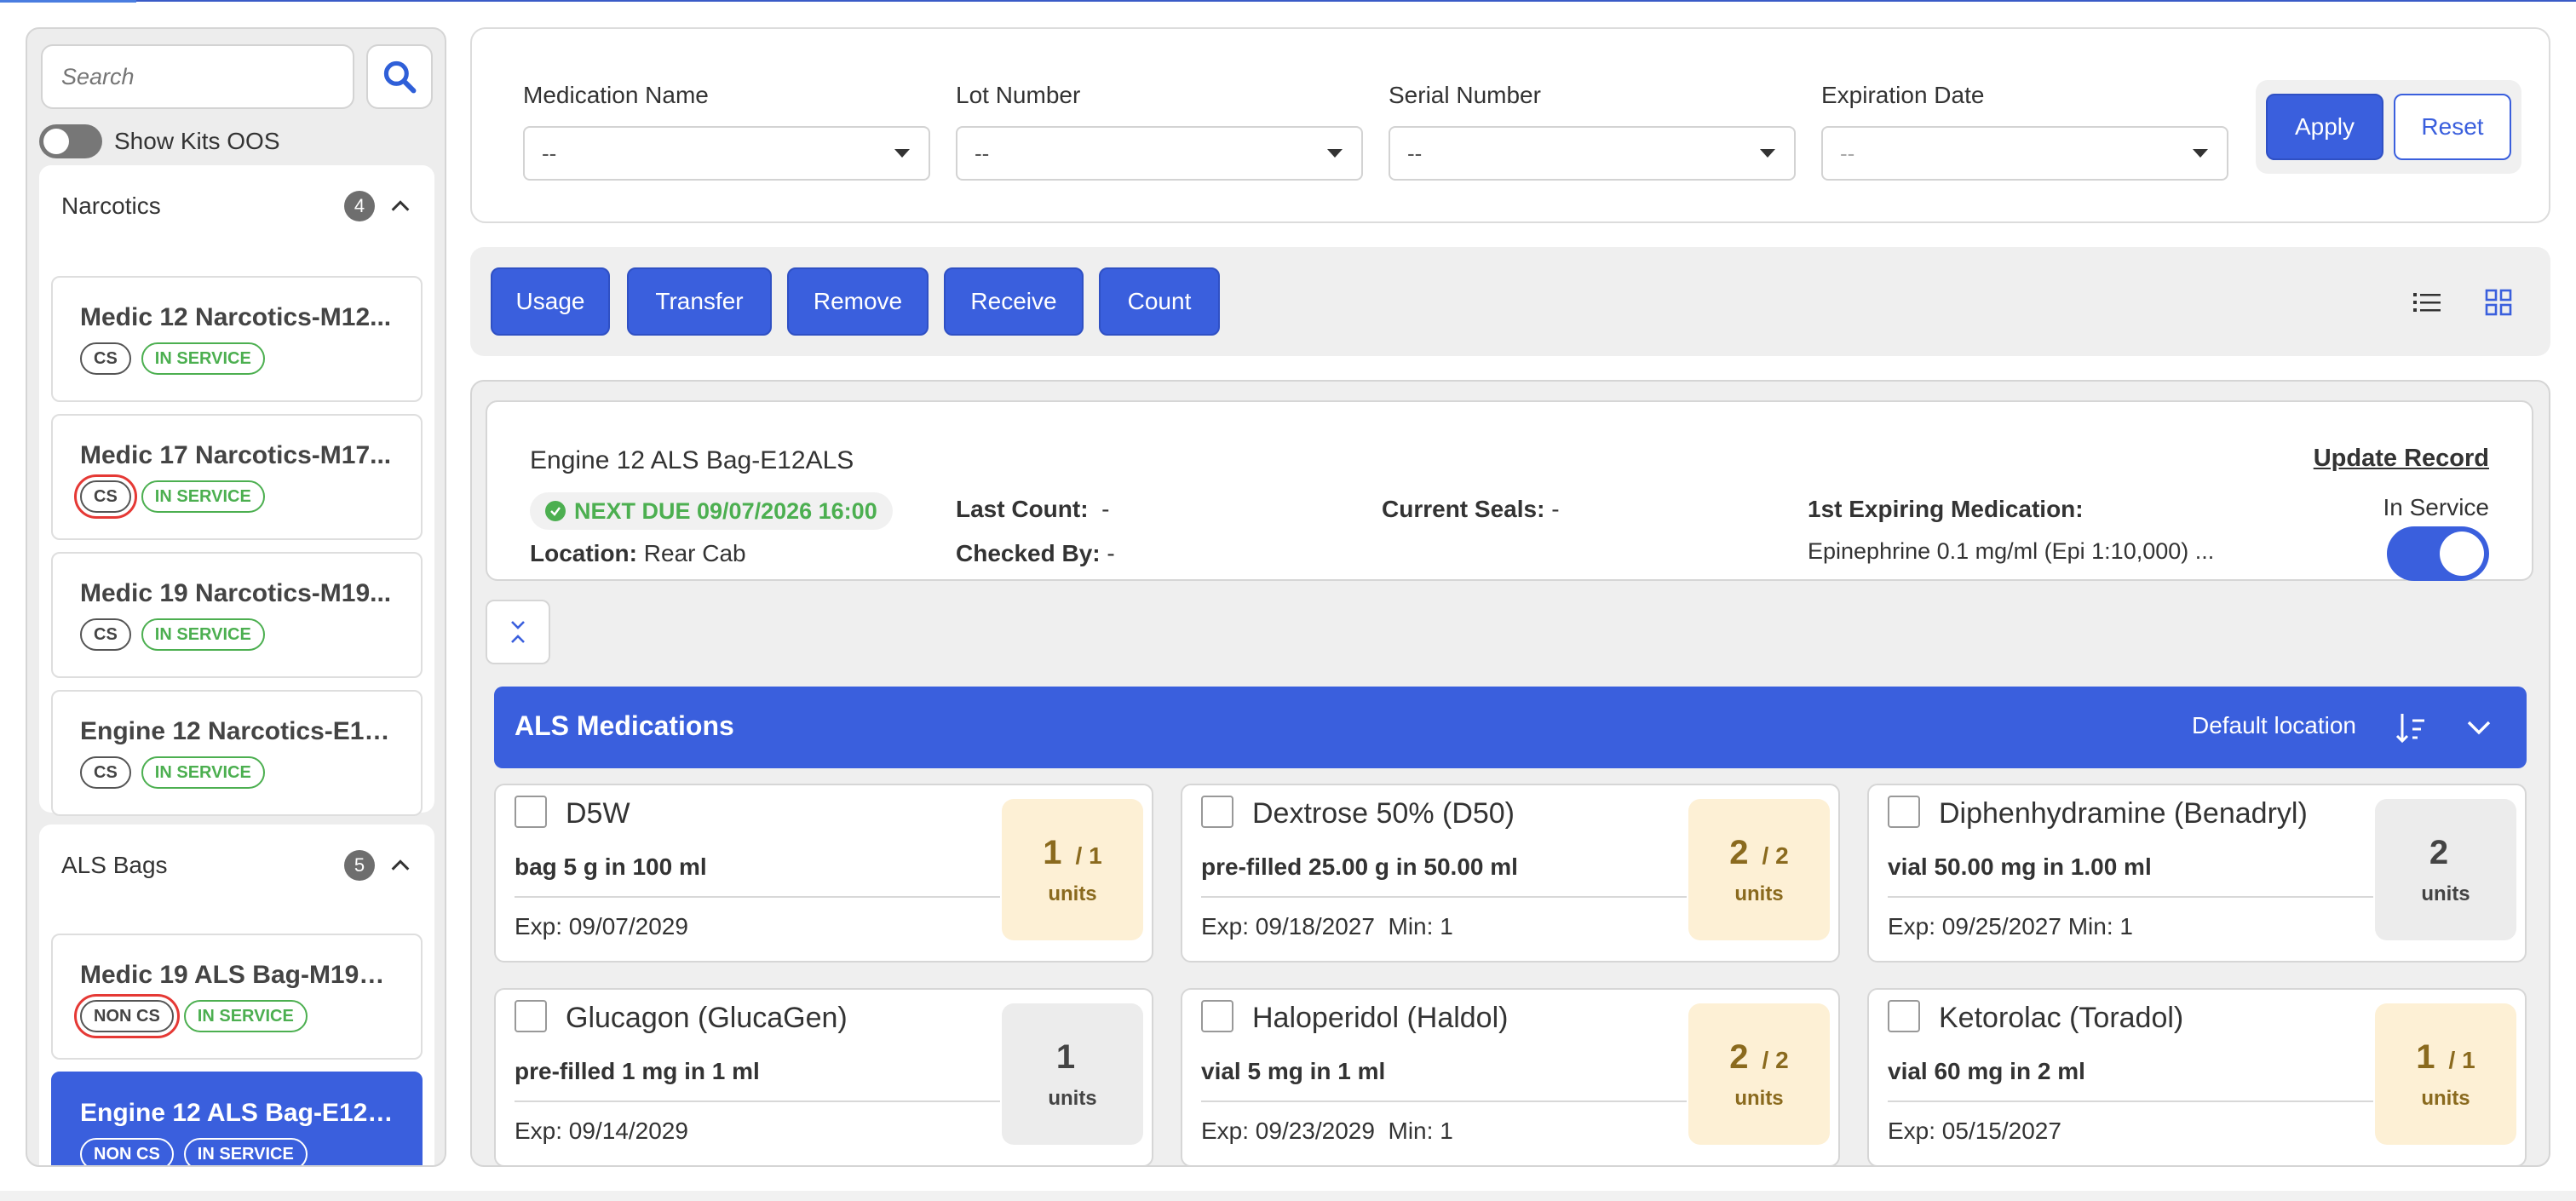 This screenshot has width=2576, height=1201. What do you see at coordinates (1739, 1056) in the screenshot?
I see `qty: 2` at bounding box center [1739, 1056].